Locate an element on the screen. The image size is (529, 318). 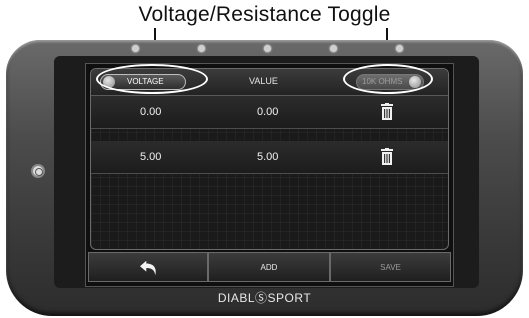
value-cell: 5.00 is located at coordinates (268, 157).